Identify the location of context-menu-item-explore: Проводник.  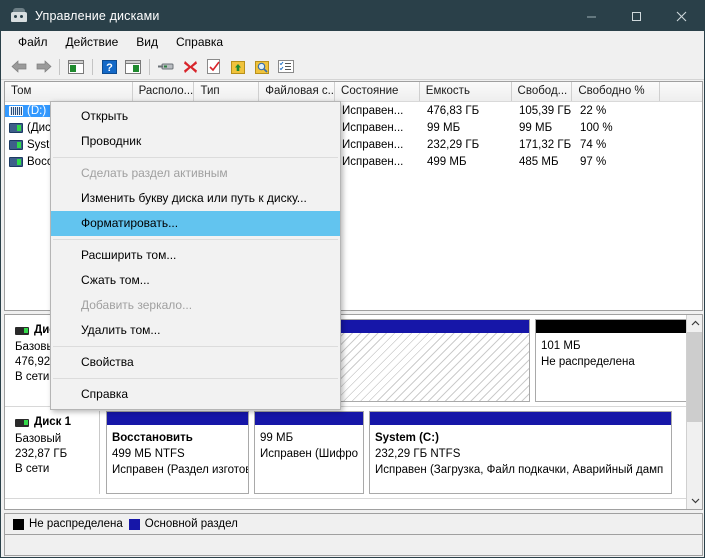
(195, 141).